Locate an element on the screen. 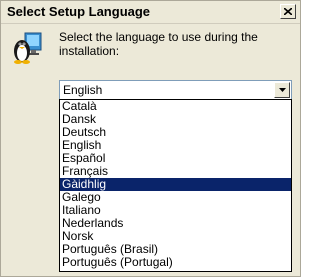 This screenshot has height=277, width=320. chevron-down-icon is located at coordinates (282, 90).